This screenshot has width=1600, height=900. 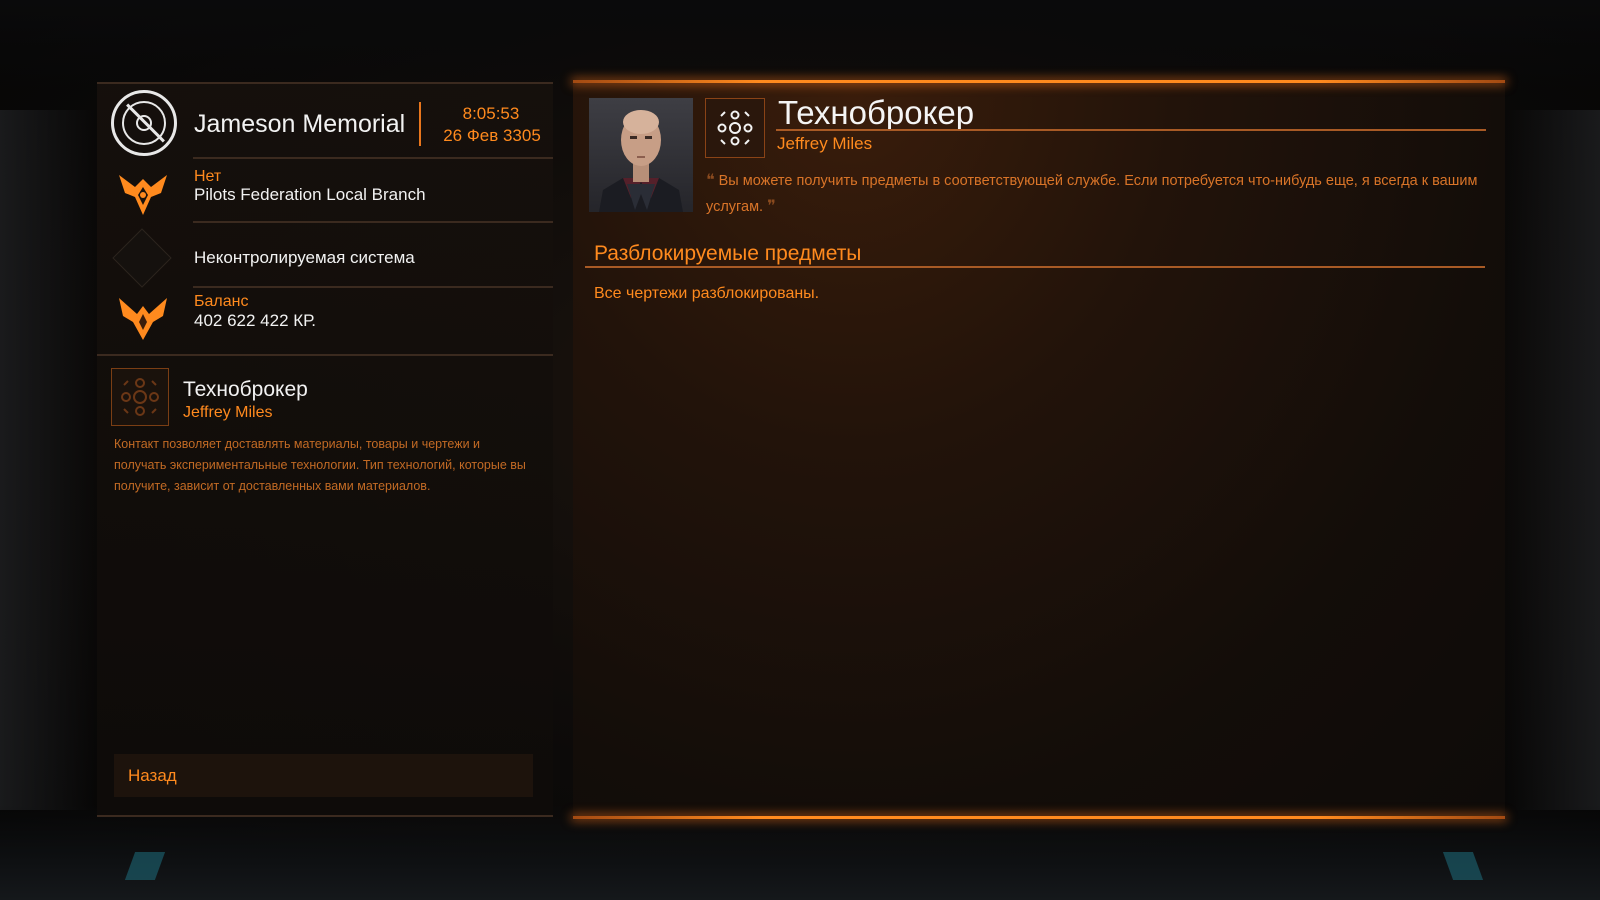 What do you see at coordinates (310, 194) in the screenshot?
I see `faction-value: Pilots Federation Local Branch` at bounding box center [310, 194].